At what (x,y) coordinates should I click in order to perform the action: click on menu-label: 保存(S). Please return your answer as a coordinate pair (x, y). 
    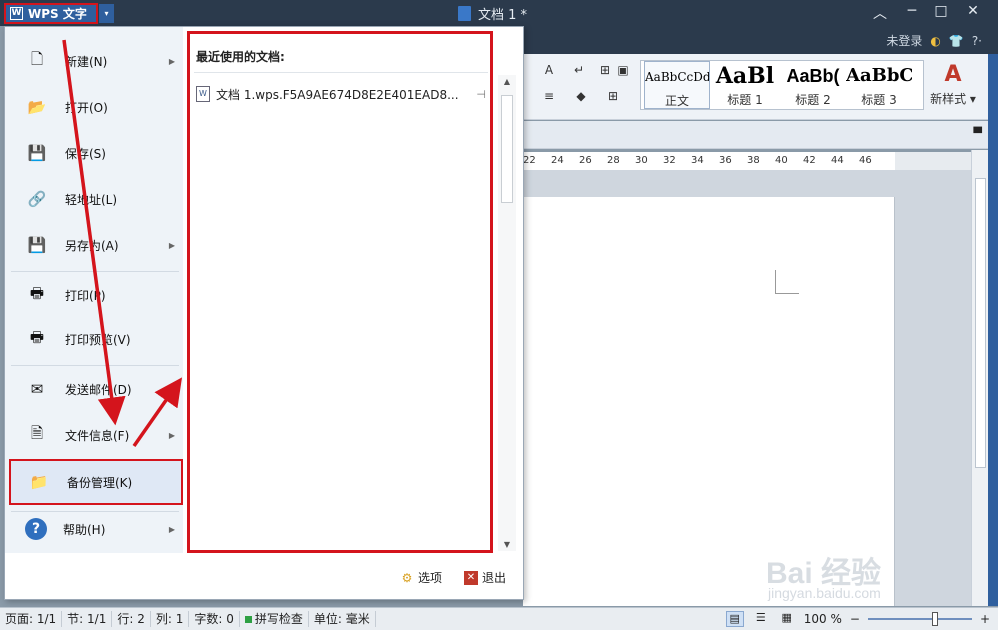
    Looking at the image, I should click on (85, 153).